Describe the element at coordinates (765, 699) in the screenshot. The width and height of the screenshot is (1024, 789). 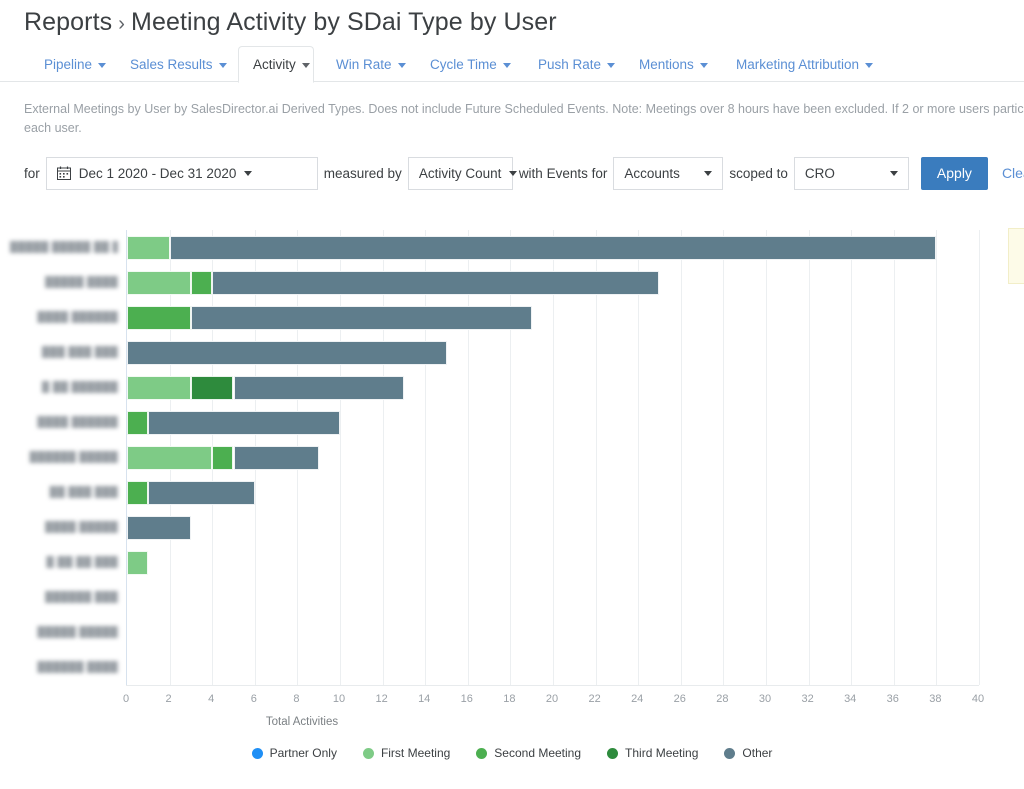
I see `x-axis-tick-label: 30` at that location.